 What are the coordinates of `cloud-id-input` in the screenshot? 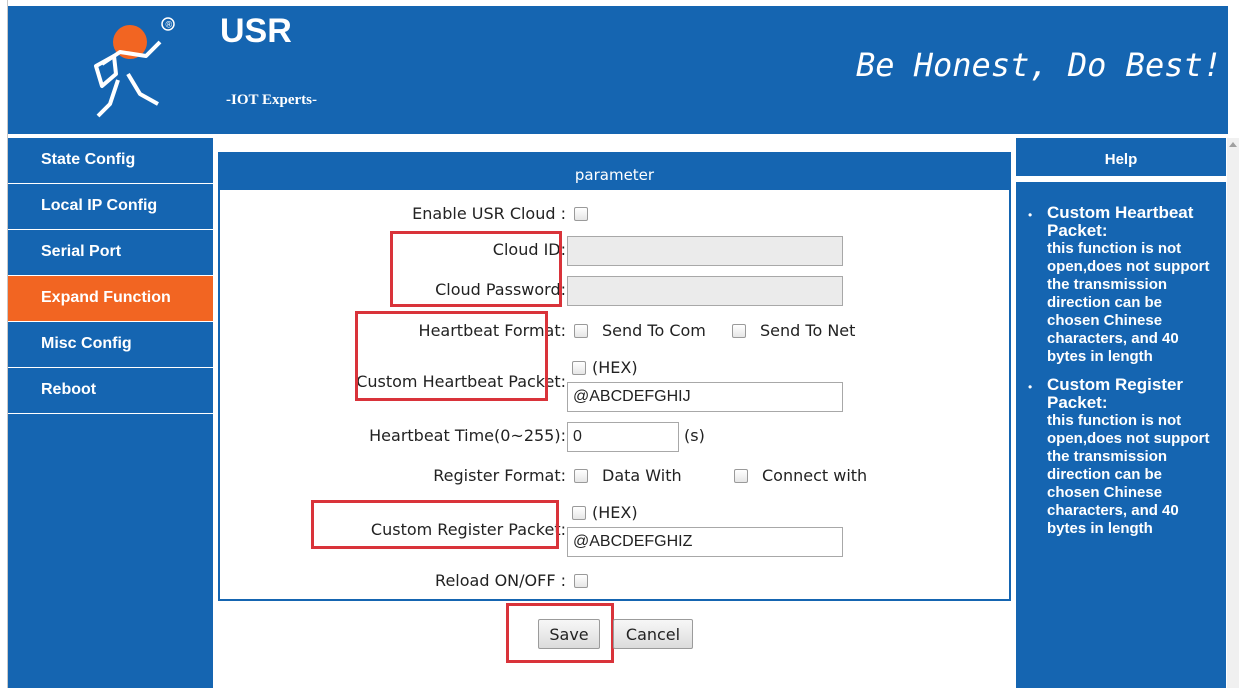 It's located at (705, 251).